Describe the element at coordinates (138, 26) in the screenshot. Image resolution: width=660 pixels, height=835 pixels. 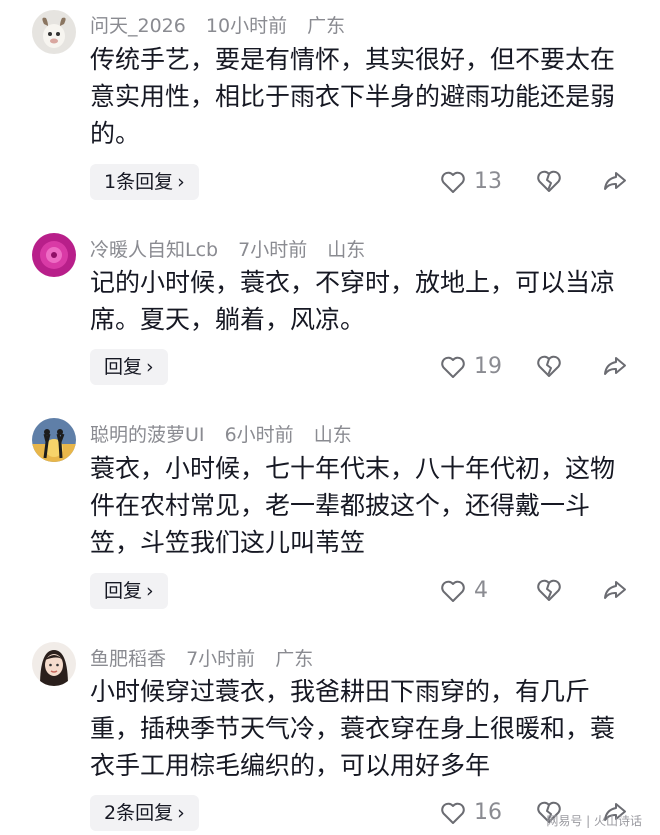
I see `username: 问天_2026` at that location.